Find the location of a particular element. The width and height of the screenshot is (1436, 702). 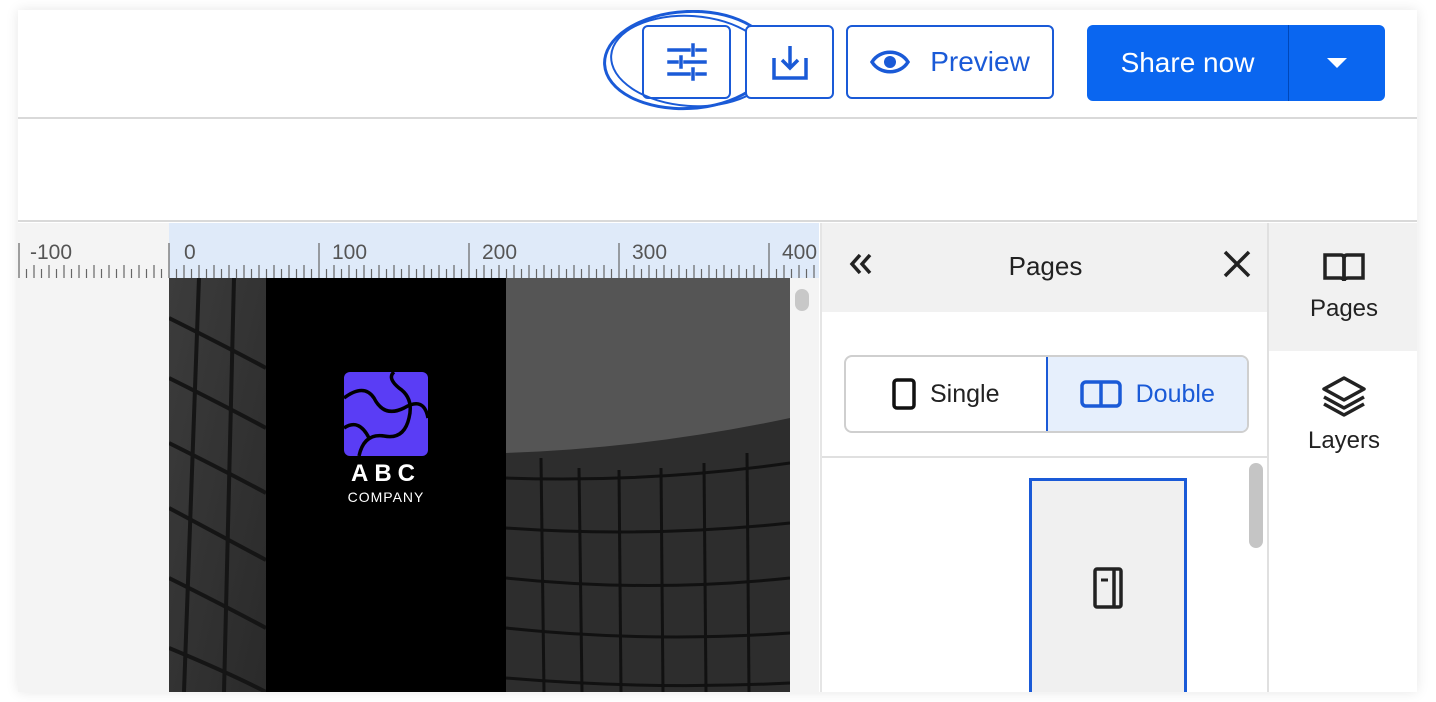

pages-panel-title: Pages is located at coordinates (1045, 266).